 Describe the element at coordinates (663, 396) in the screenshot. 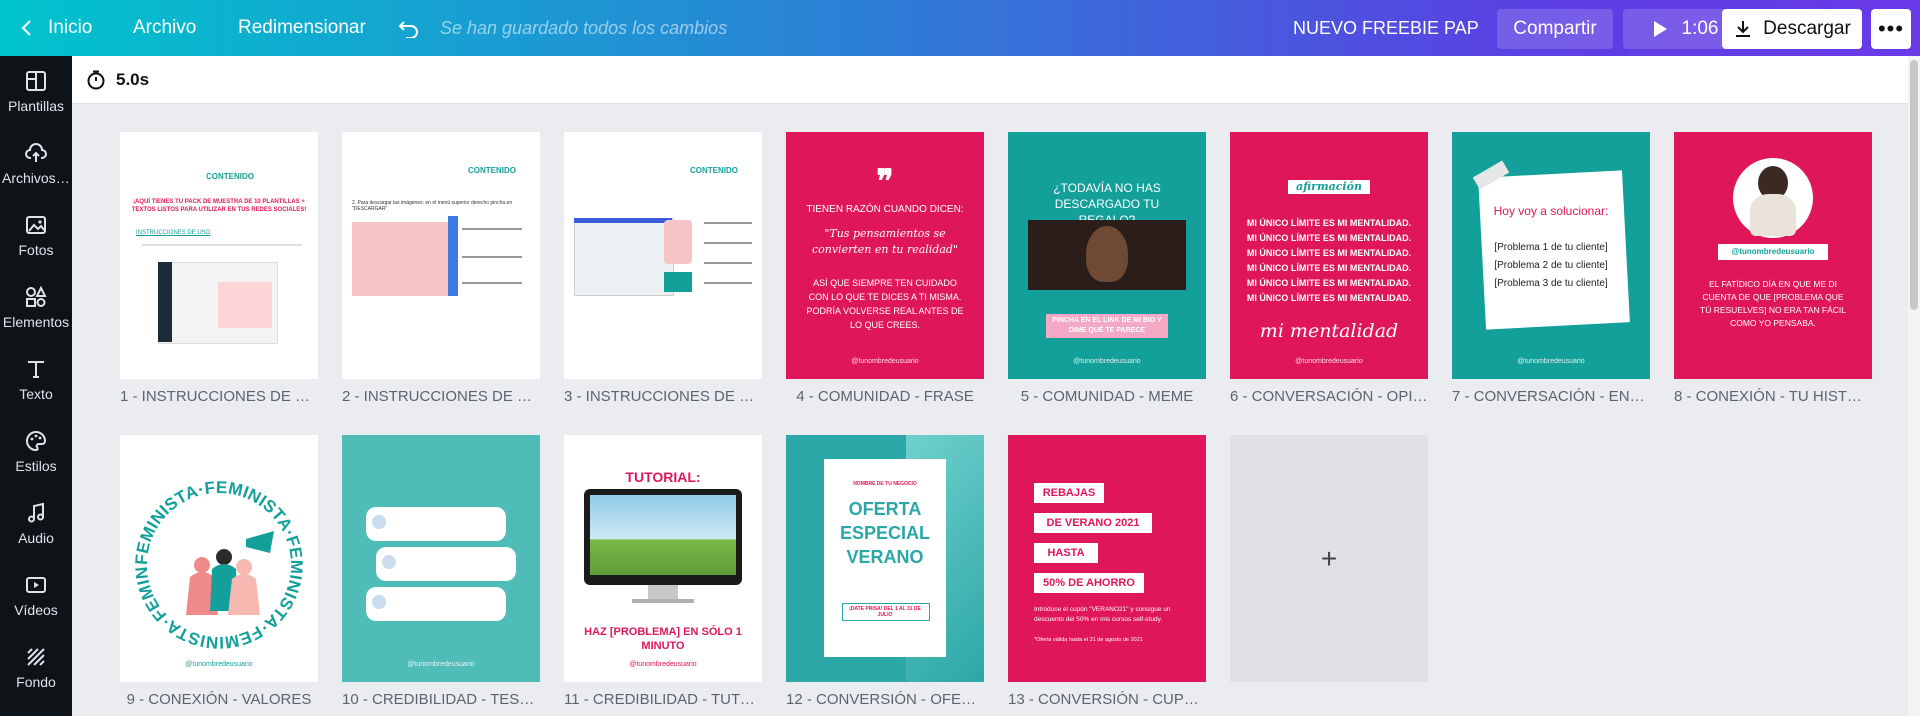

I see `page-label-3: 3 - INSTRUCCIONES DE USO` at that location.